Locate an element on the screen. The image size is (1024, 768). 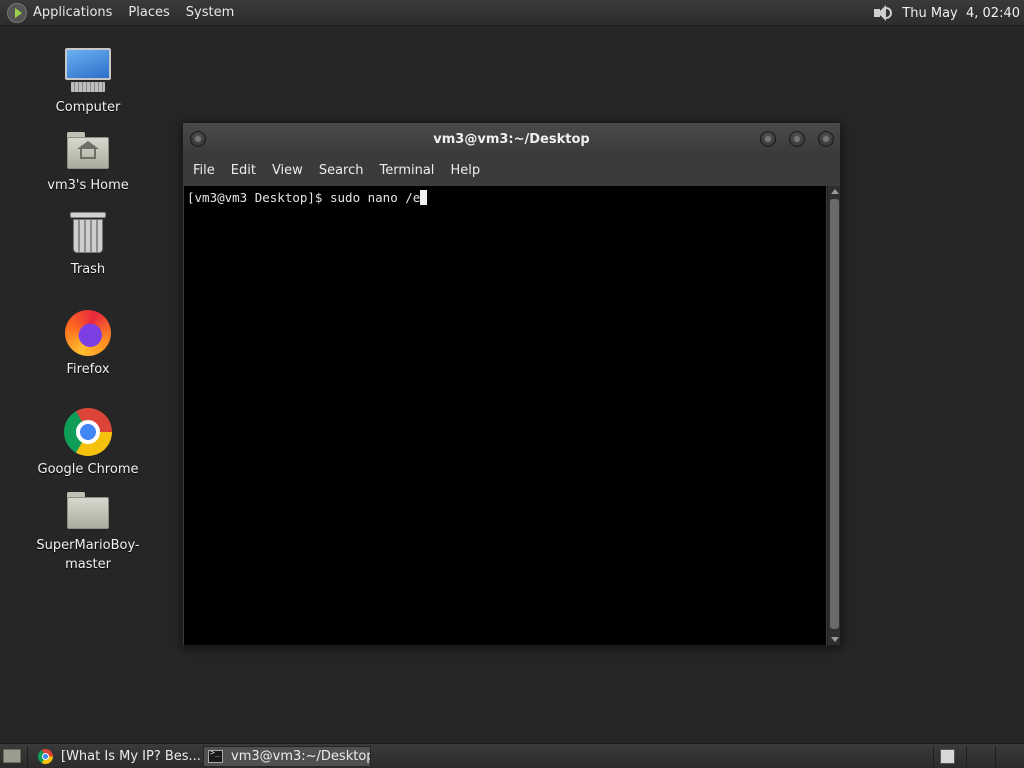
menu-help: Help is located at coordinates (465, 170).